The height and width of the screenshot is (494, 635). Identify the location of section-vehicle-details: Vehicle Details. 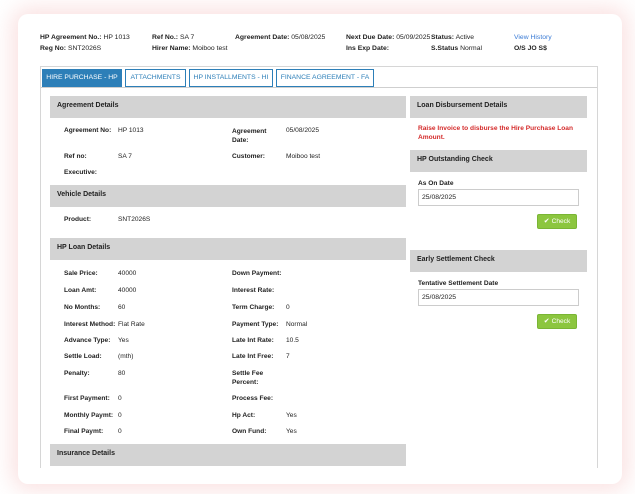
(228, 196).